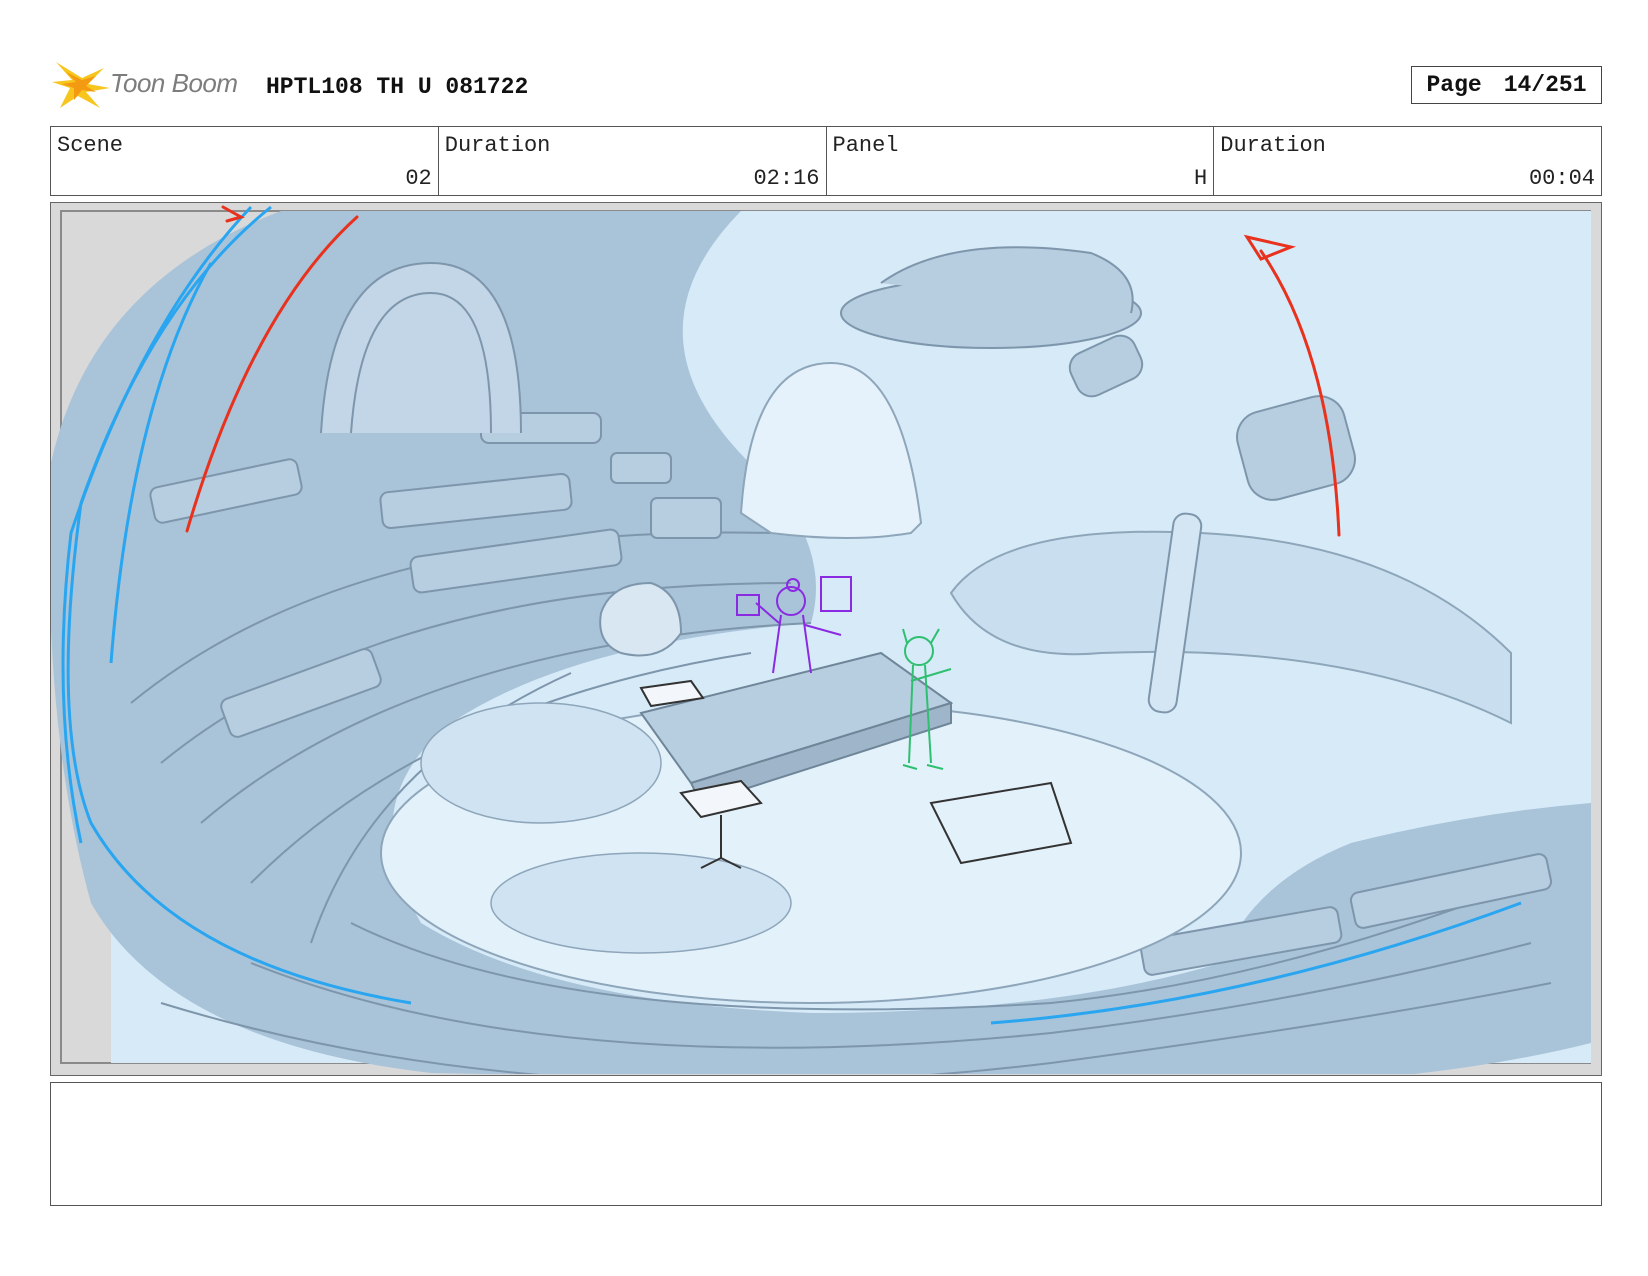  Describe the element at coordinates (1561, 178) in the screenshot. I see `panel-duration-value: 00:04` at that location.